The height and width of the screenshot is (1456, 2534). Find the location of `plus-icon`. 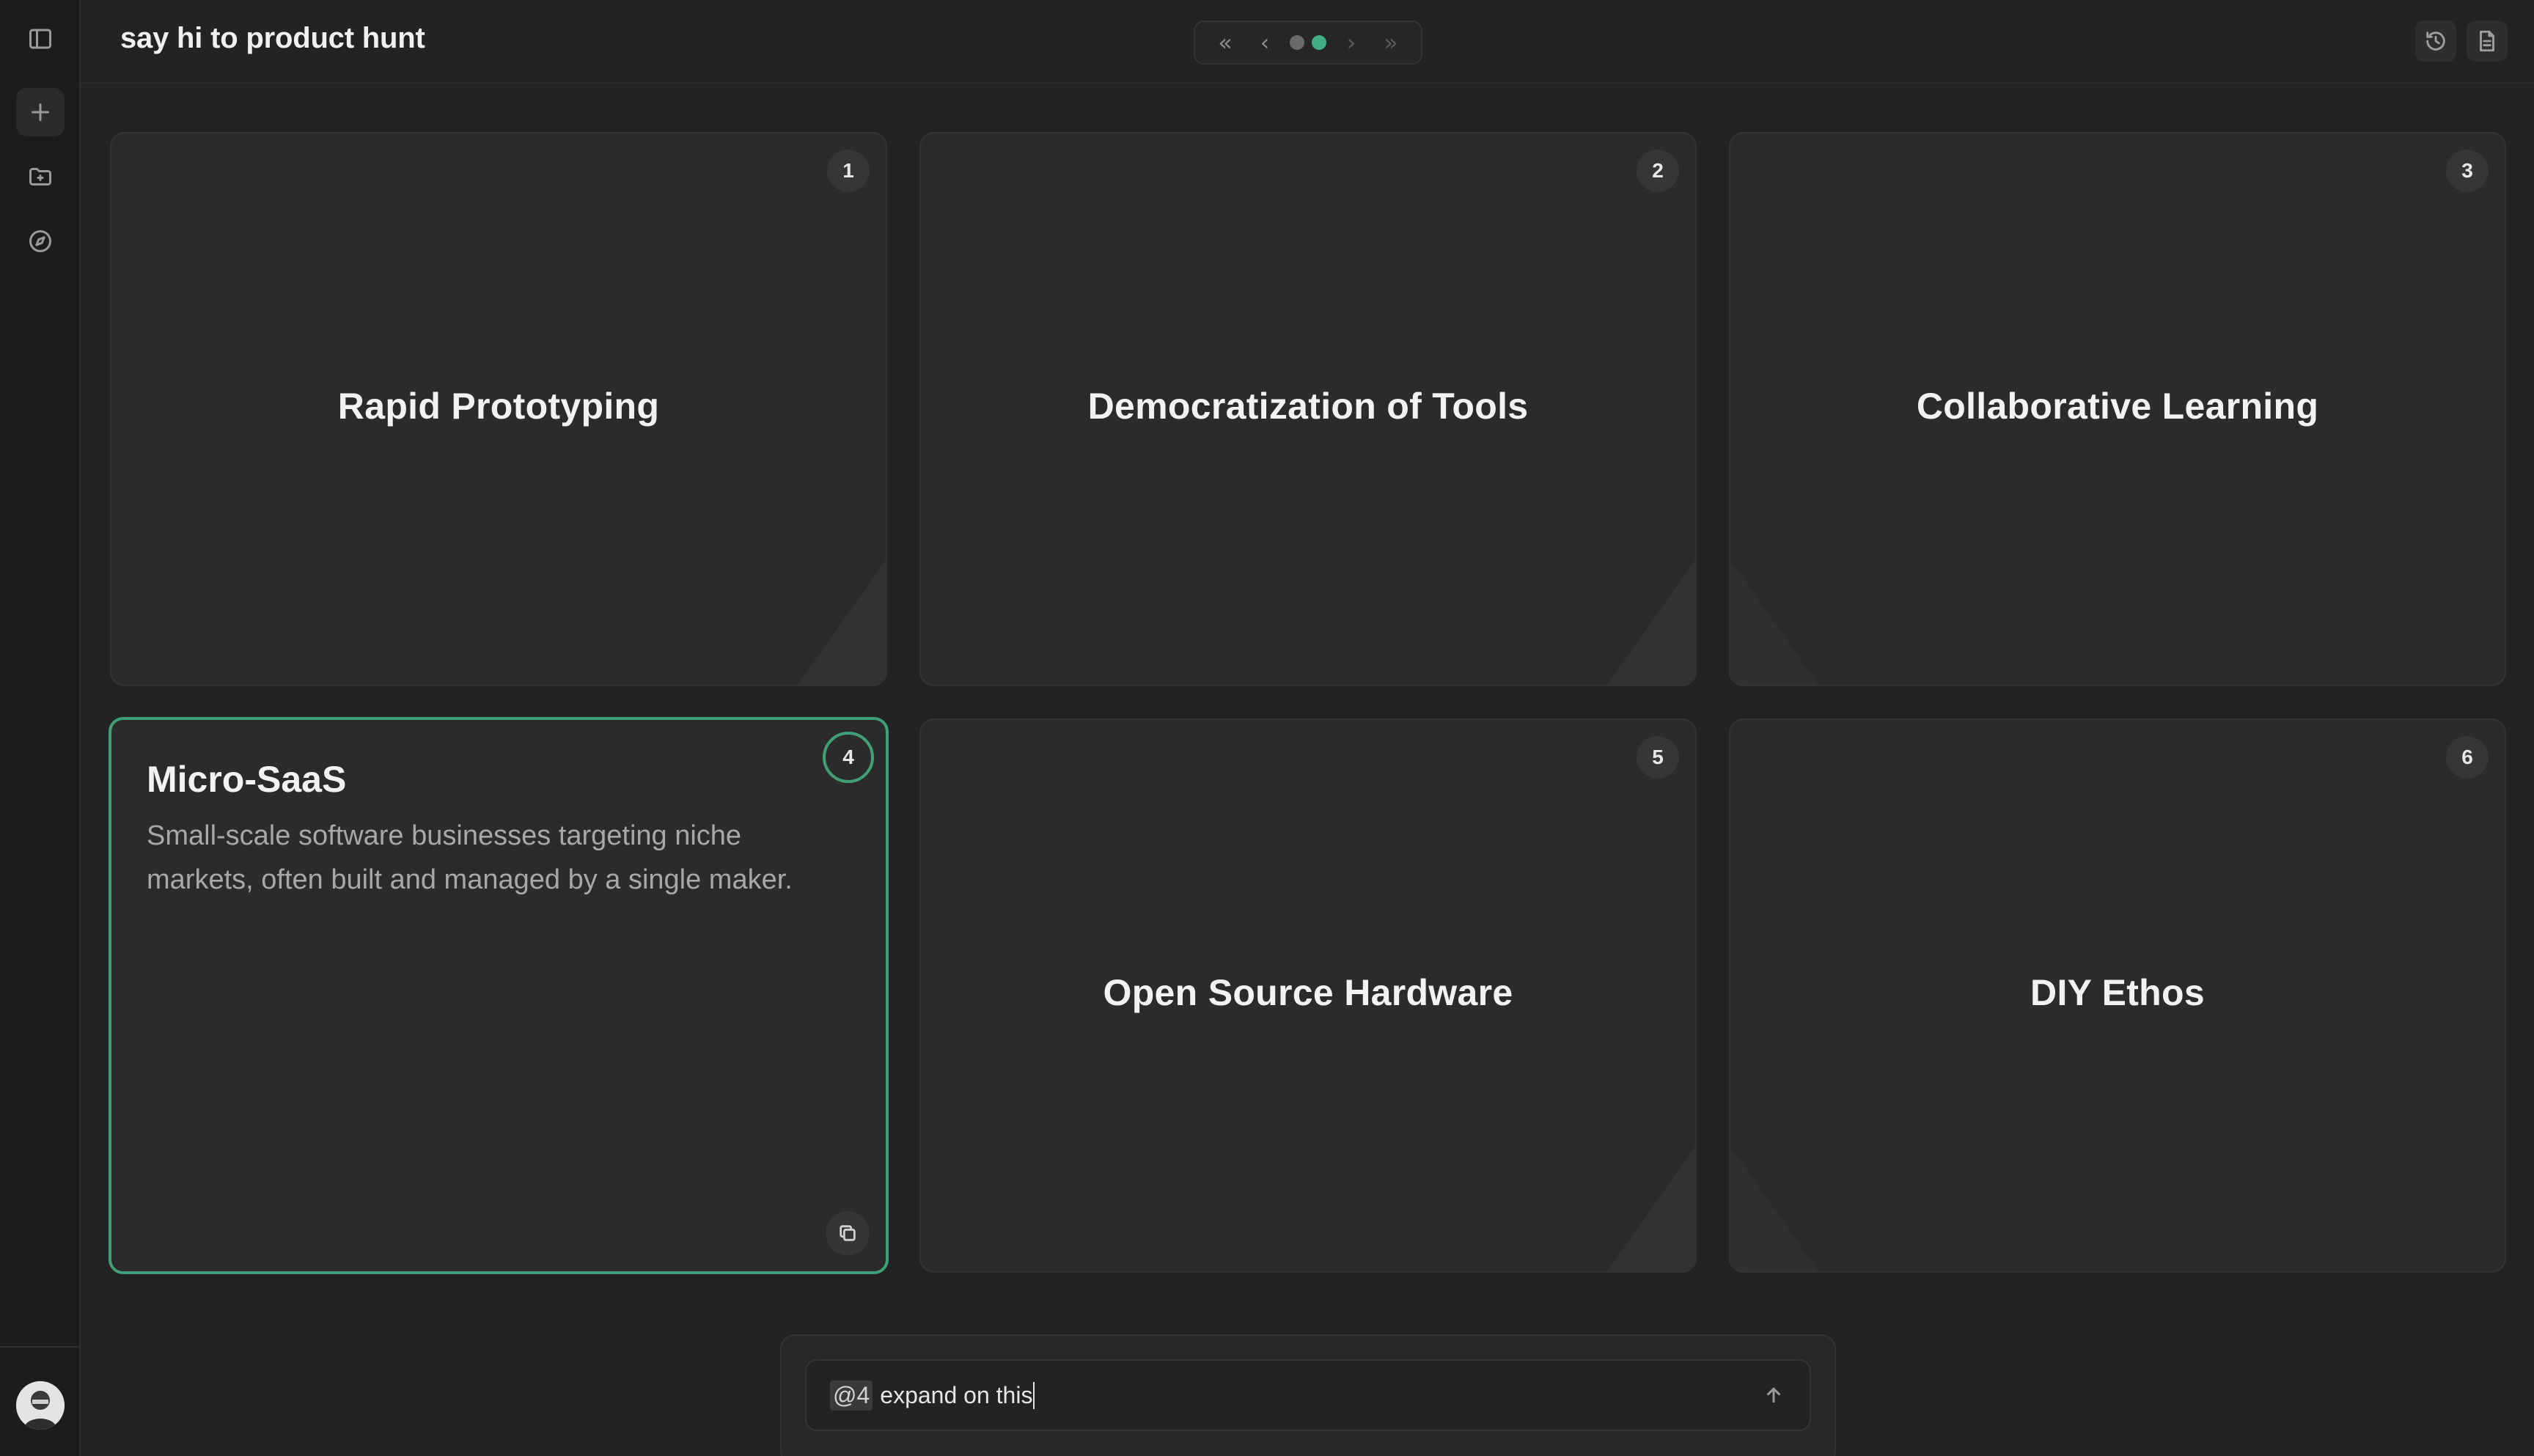

plus-icon is located at coordinates (40, 112).